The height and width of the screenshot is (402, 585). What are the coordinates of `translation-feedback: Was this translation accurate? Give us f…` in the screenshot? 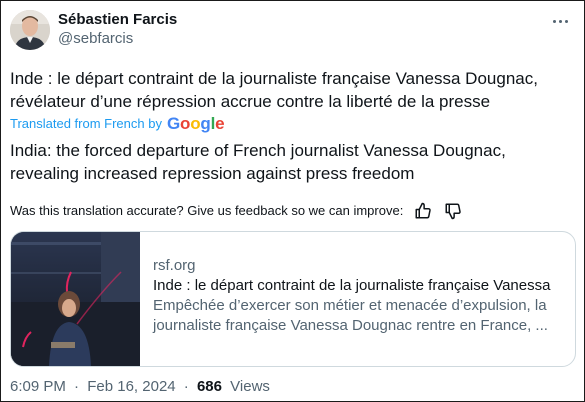 It's located at (236, 211).